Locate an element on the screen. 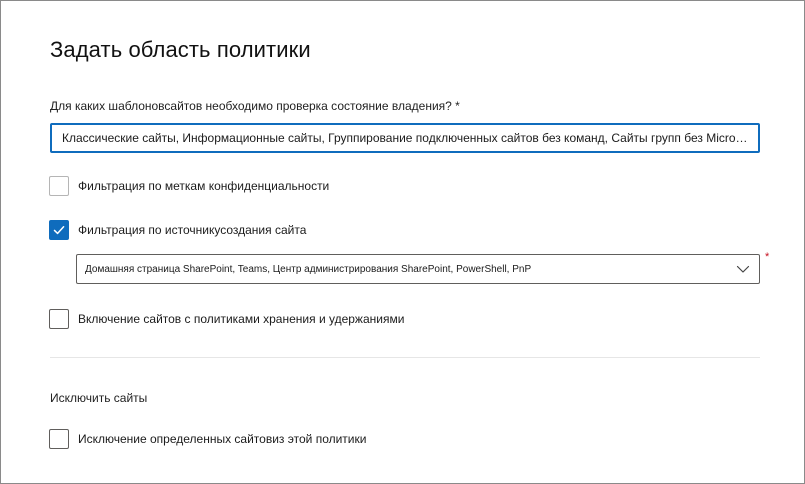  page-title: Задать область политики is located at coordinates (180, 49).